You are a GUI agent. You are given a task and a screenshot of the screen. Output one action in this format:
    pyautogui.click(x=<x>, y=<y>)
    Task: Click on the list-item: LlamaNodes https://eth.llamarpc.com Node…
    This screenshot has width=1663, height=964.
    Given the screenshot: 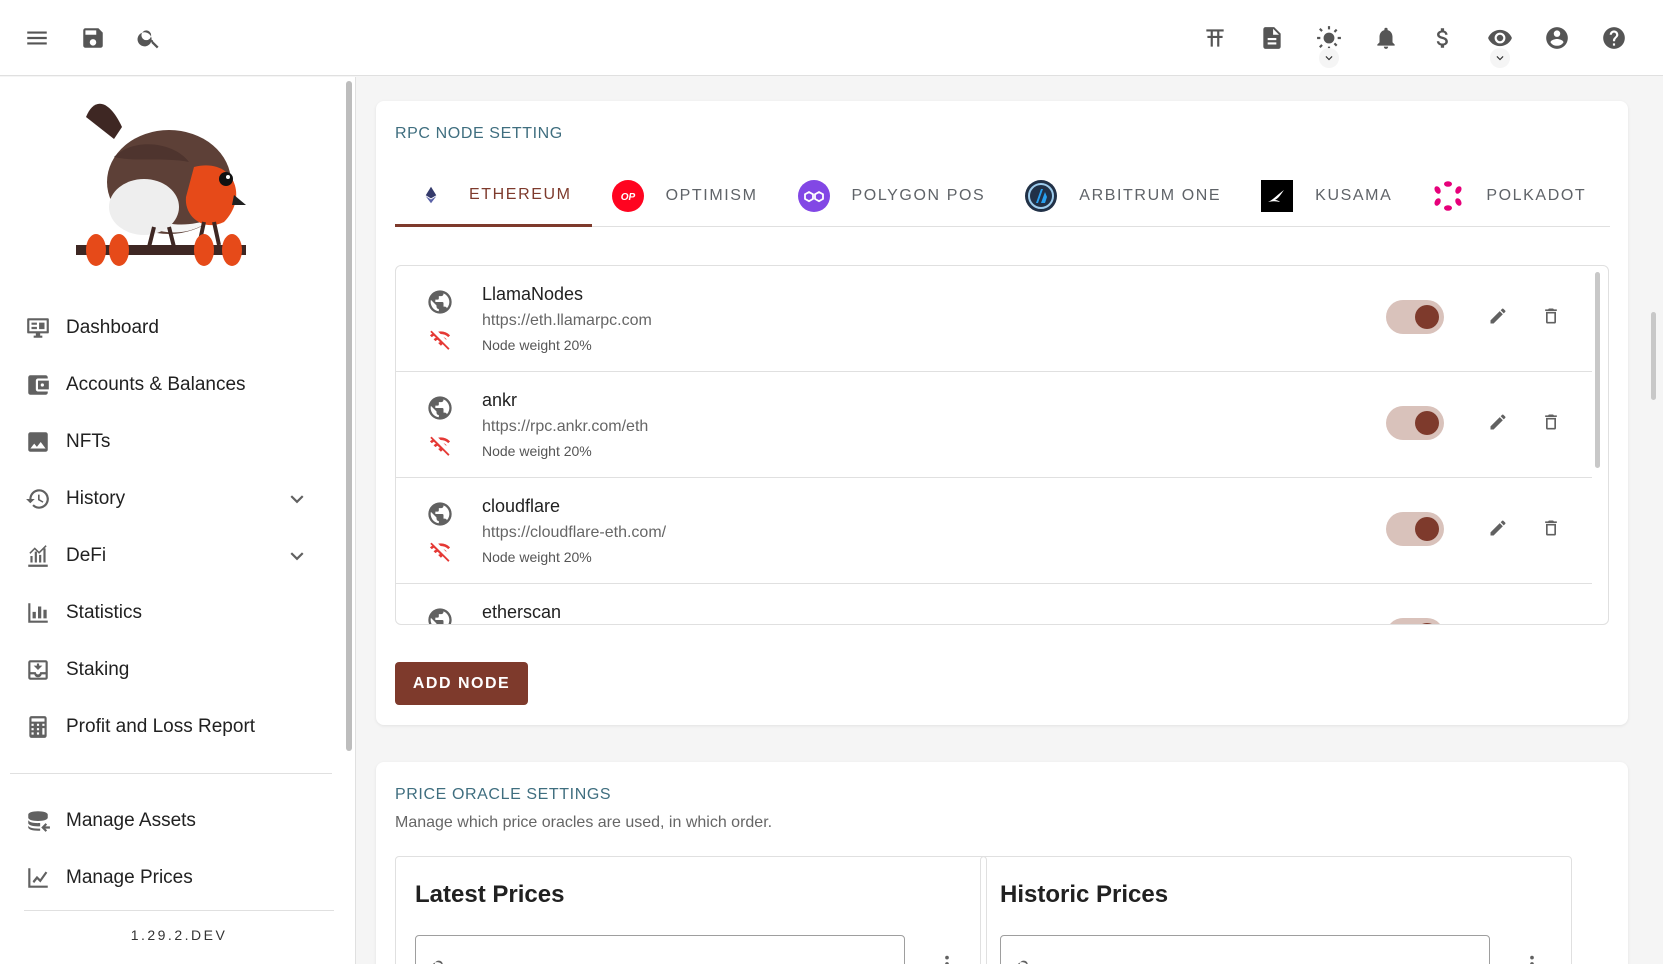 What is the action you would take?
    pyautogui.click(x=994, y=319)
    